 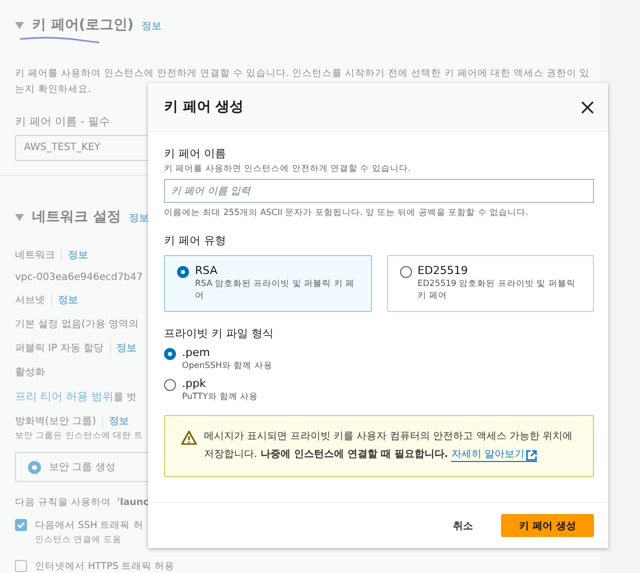 What do you see at coordinates (78, 540) in the screenshot?
I see `hint-text: 인스턴스 연결에 도움` at bounding box center [78, 540].